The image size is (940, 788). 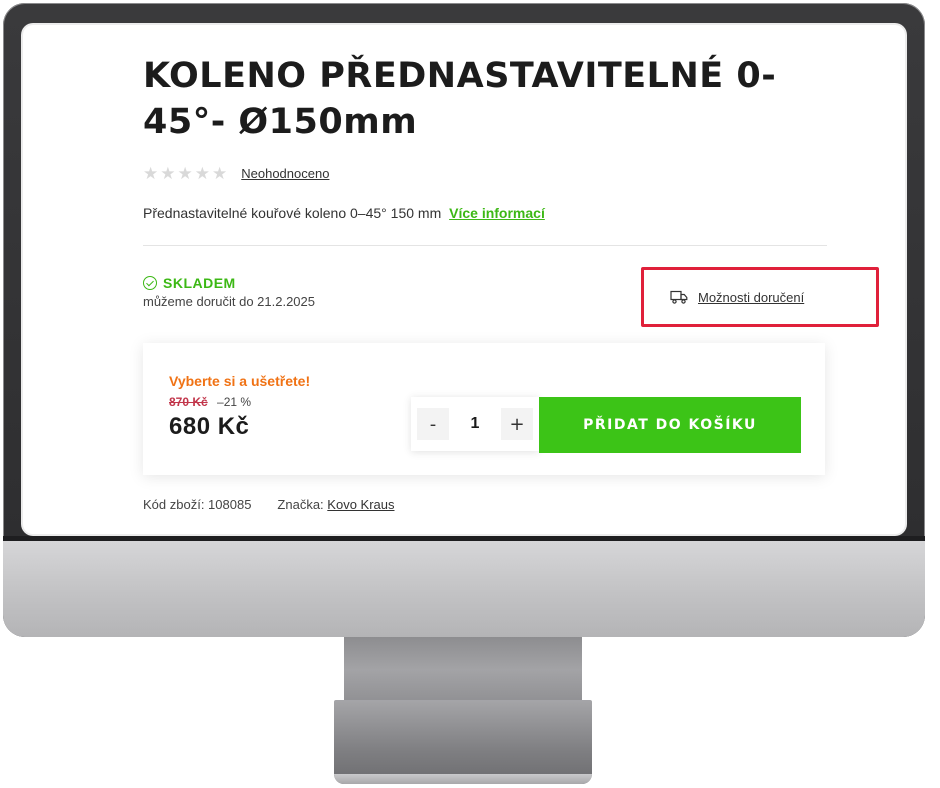 What do you see at coordinates (269, 504) in the screenshot?
I see `product-meta: Kód zboží: 108085 Značka: Kovo Kraus` at bounding box center [269, 504].